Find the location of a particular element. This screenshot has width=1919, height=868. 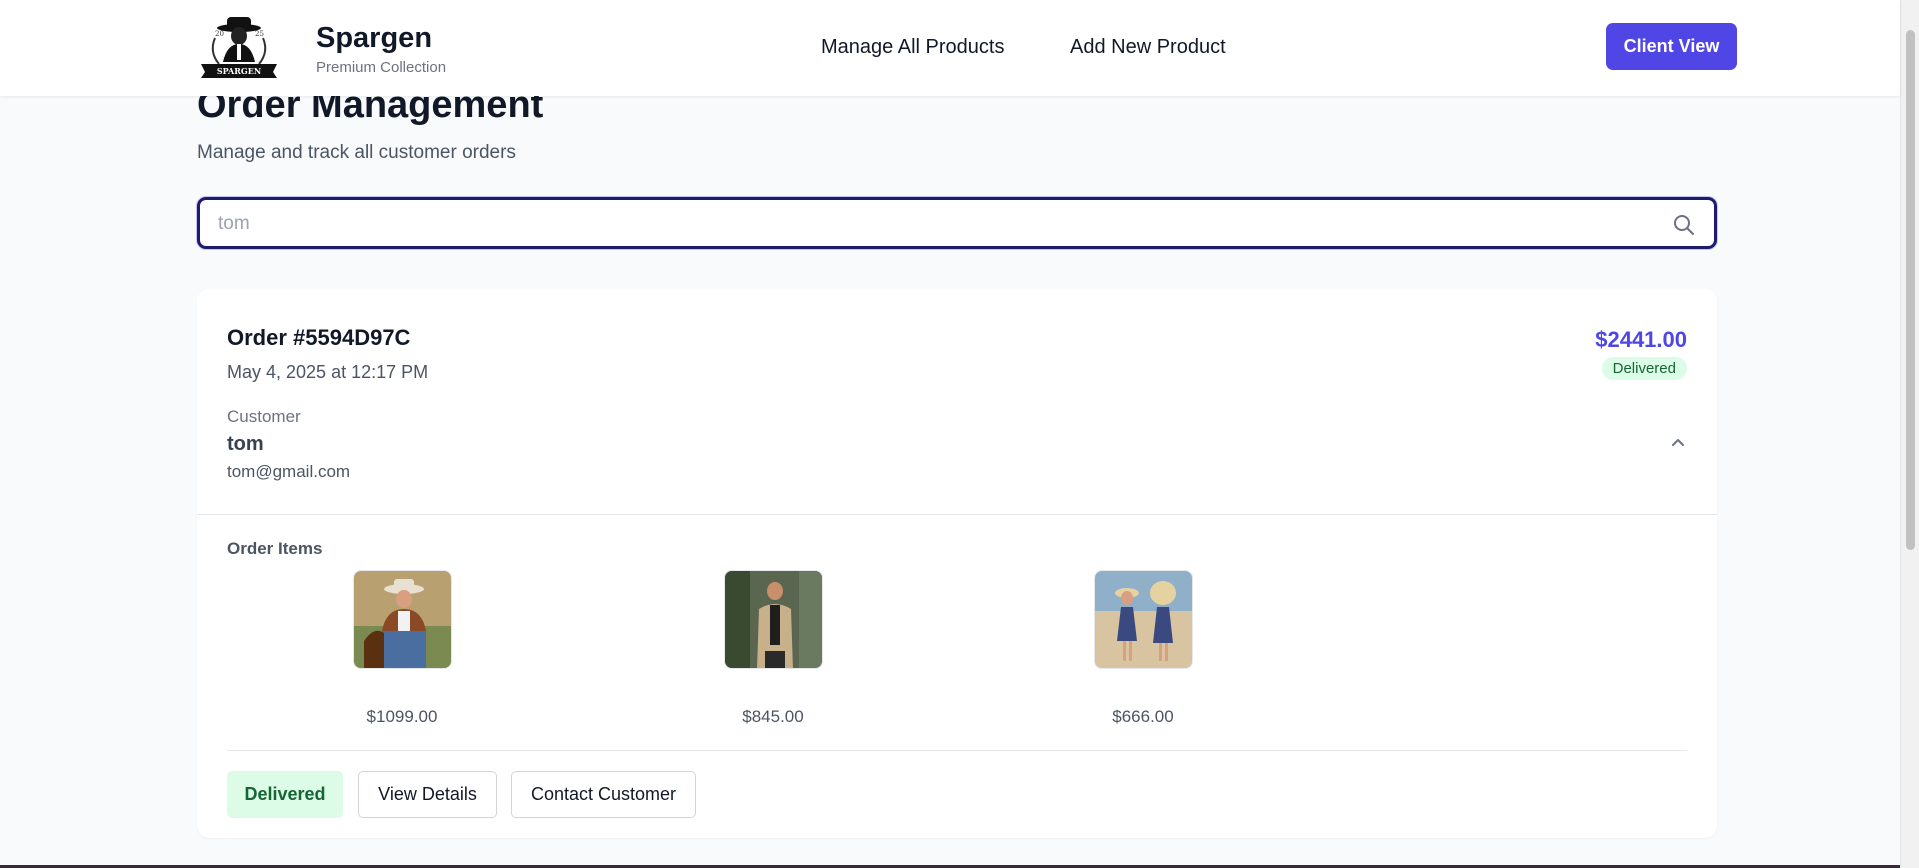

brand-name: Spargen is located at coordinates (374, 38).